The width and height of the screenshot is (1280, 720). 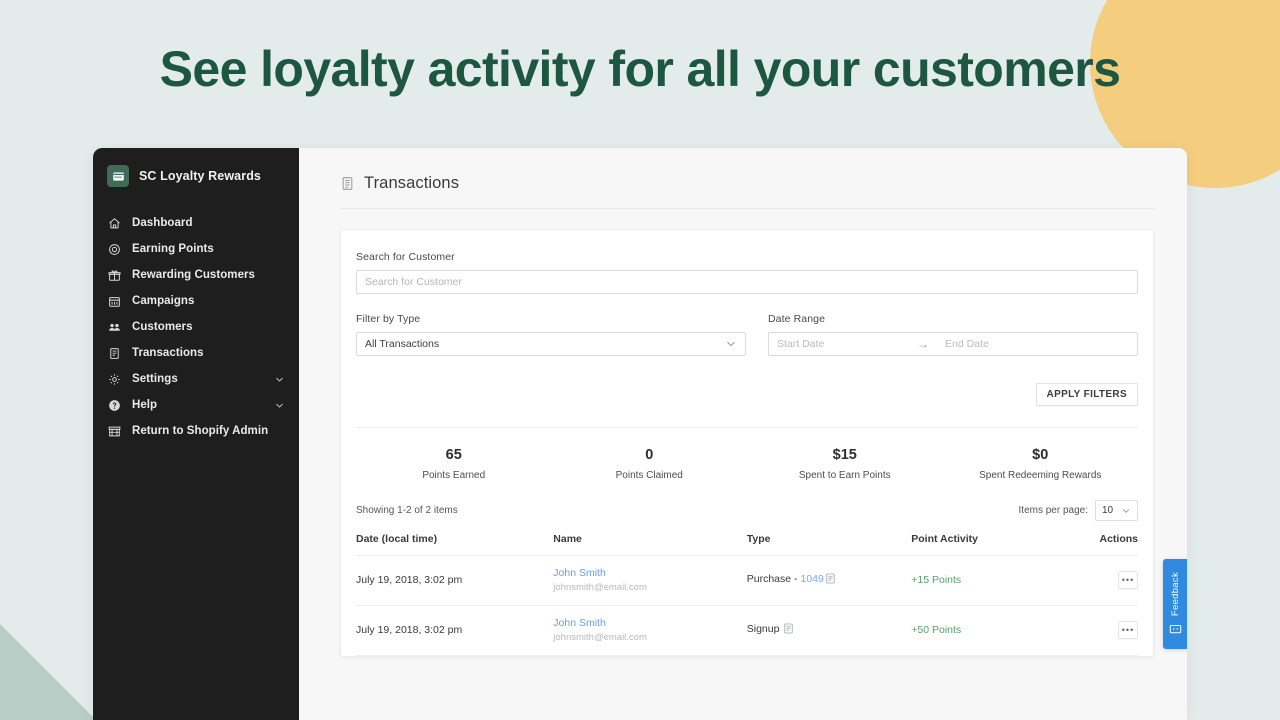 What do you see at coordinates (453, 455) in the screenshot?
I see `stat-value: 65` at bounding box center [453, 455].